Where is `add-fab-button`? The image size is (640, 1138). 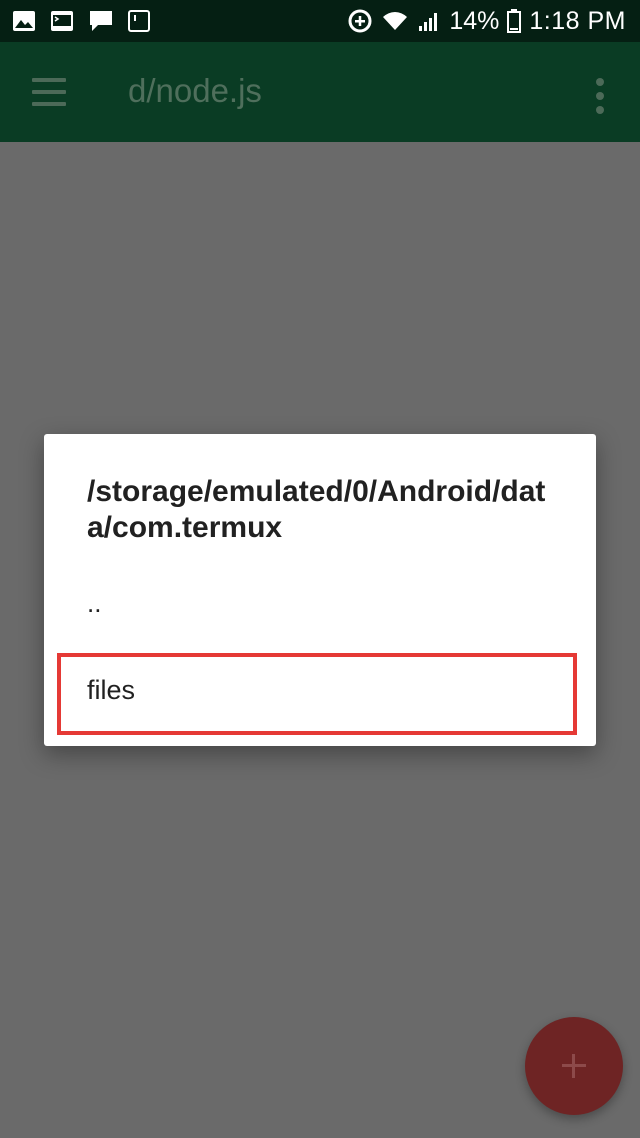 add-fab-button is located at coordinates (574, 1066).